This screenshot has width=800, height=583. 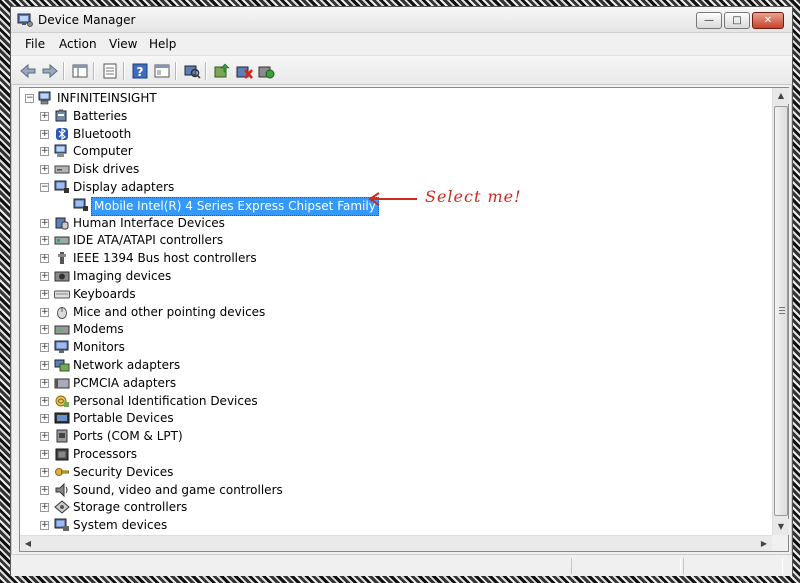 What do you see at coordinates (220, 276) in the screenshot?
I see `tree-item-imaging-devices: + Imaging devices` at bounding box center [220, 276].